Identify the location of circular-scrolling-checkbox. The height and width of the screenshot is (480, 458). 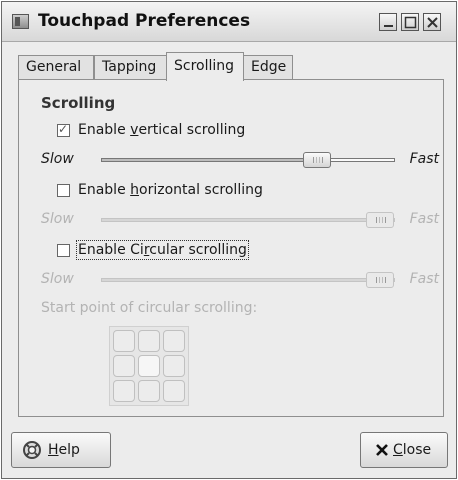
(63, 250).